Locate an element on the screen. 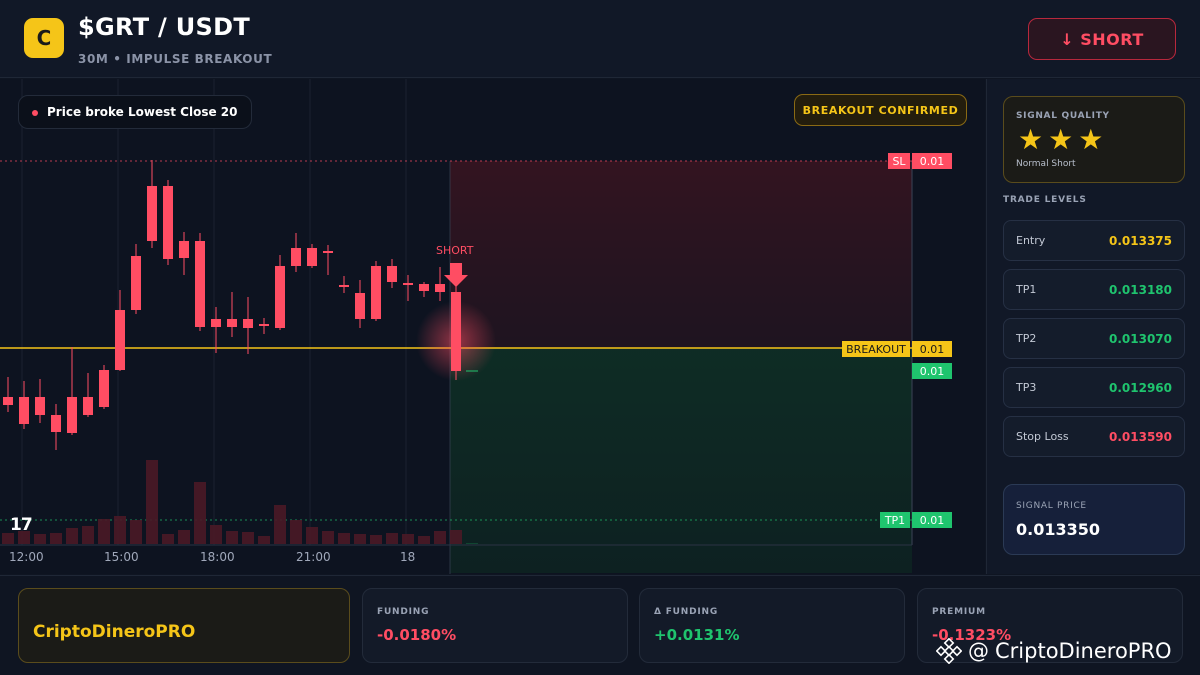 This screenshot has width=1200, height=675. signal-quality-title: SIGNAL QUALITY is located at coordinates (1063, 116).